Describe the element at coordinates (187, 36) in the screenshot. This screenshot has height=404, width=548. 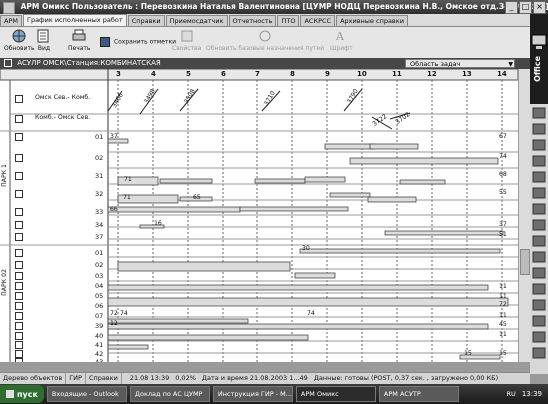
I see `properties-icon` at that location.